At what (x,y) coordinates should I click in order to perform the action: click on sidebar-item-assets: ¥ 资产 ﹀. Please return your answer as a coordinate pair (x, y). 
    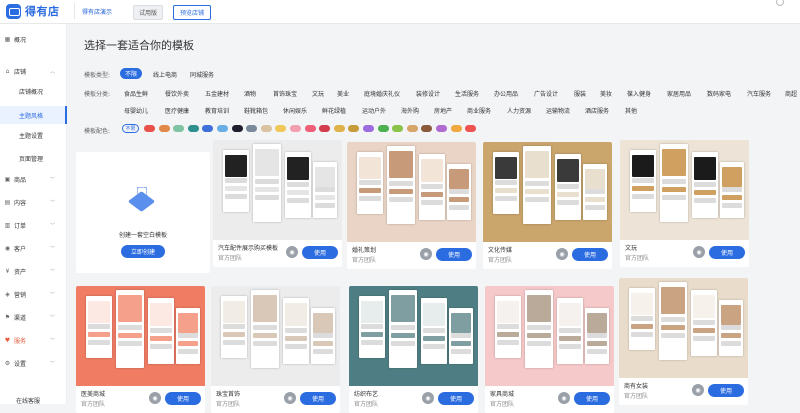
    Looking at the image, I should click on (33, 271).